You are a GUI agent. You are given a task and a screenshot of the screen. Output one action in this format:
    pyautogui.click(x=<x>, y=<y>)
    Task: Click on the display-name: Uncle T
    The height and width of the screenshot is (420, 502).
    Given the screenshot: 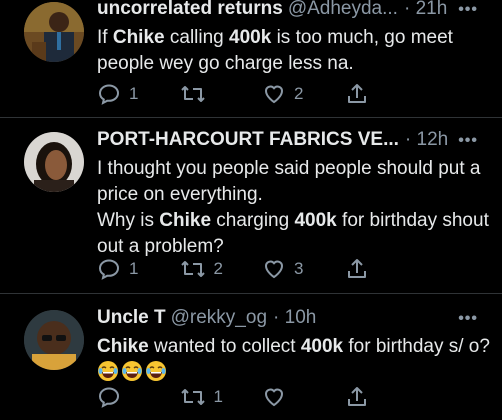 What is the action you would take?
    pyautogui.click(x=131, y=318)
    